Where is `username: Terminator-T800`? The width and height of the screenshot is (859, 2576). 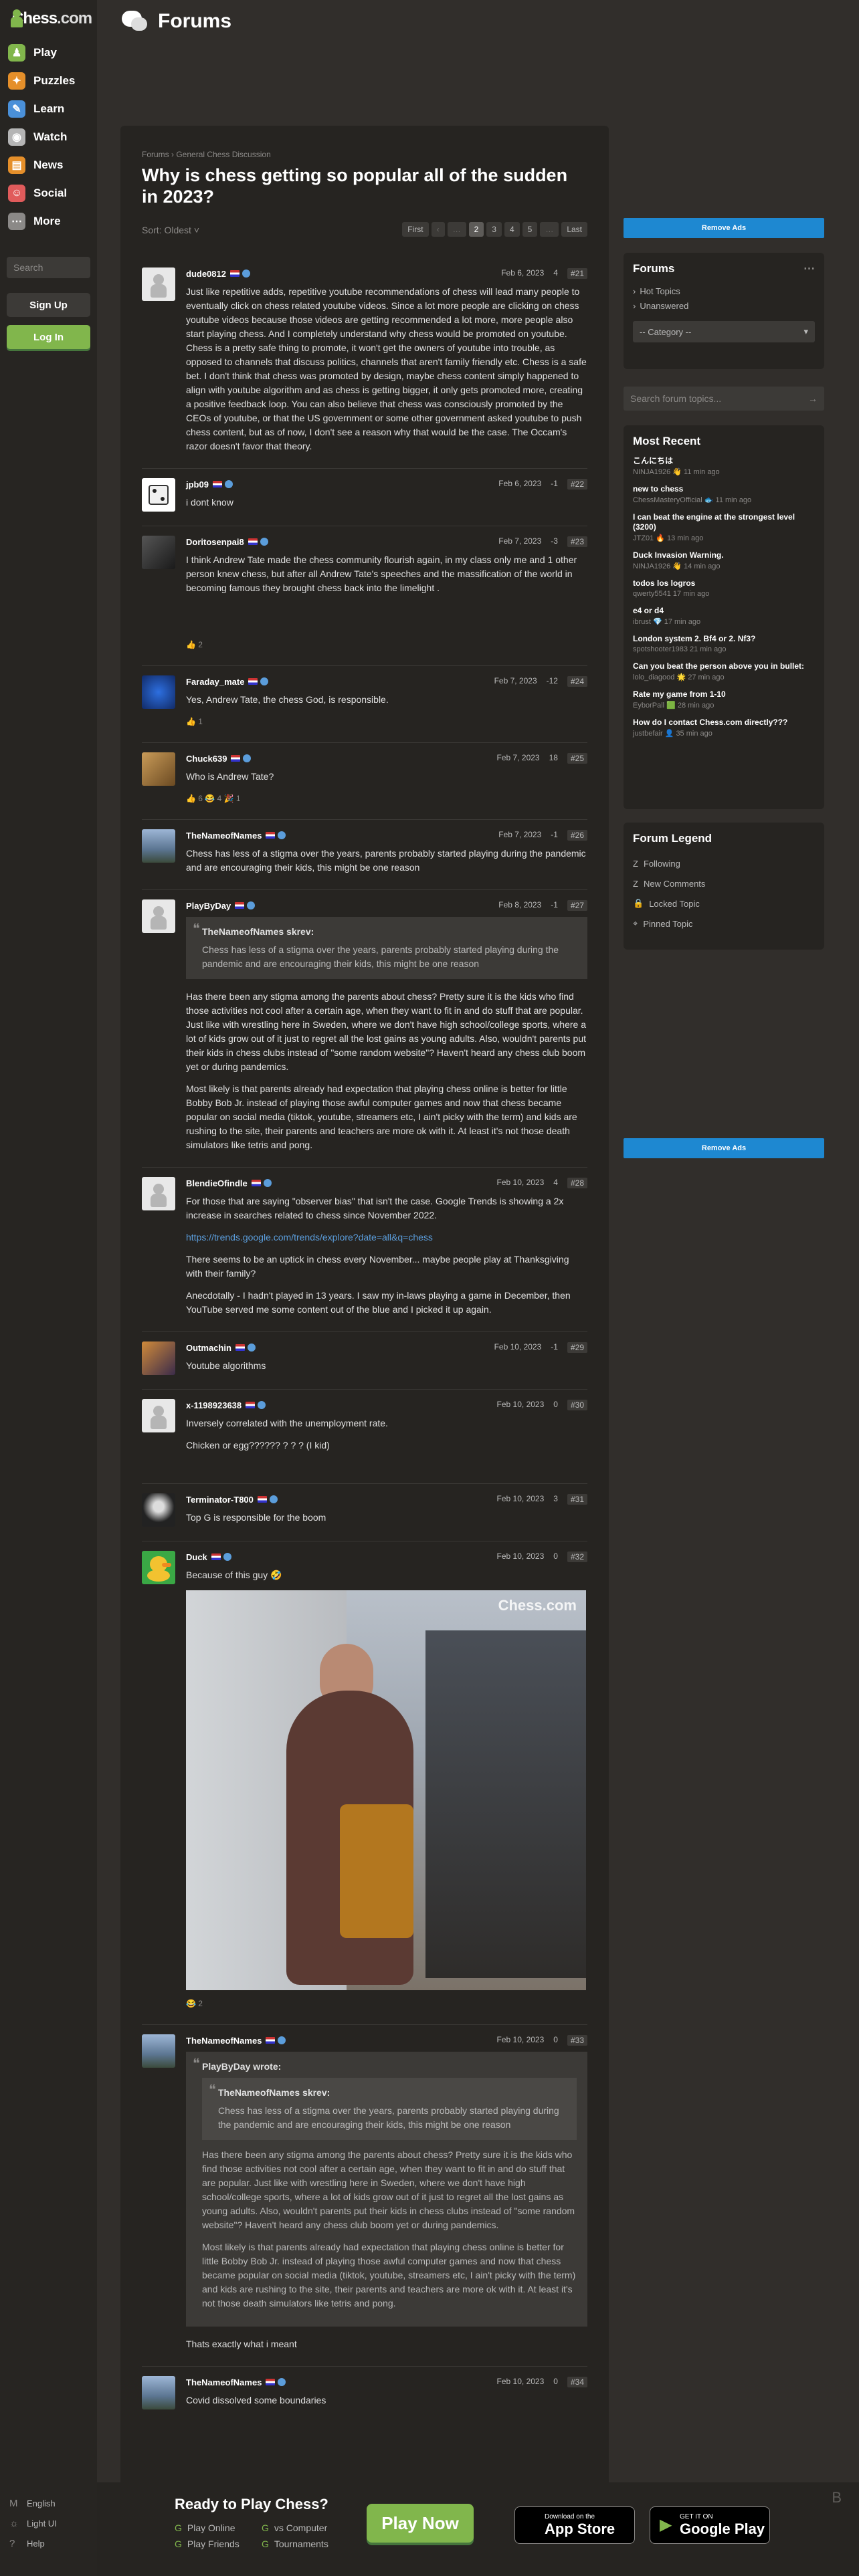 username: Terminator-T800 is located at coordinates (220, 1500).